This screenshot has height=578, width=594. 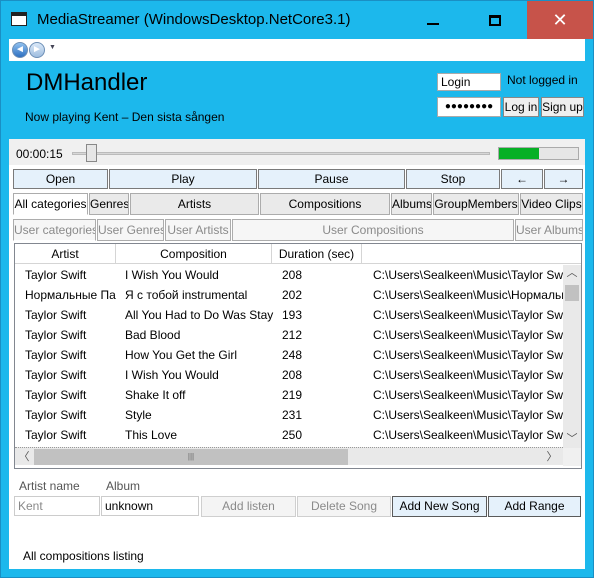 I want to click on playback-bar: 00:00:15, so click(x=297, y=152).